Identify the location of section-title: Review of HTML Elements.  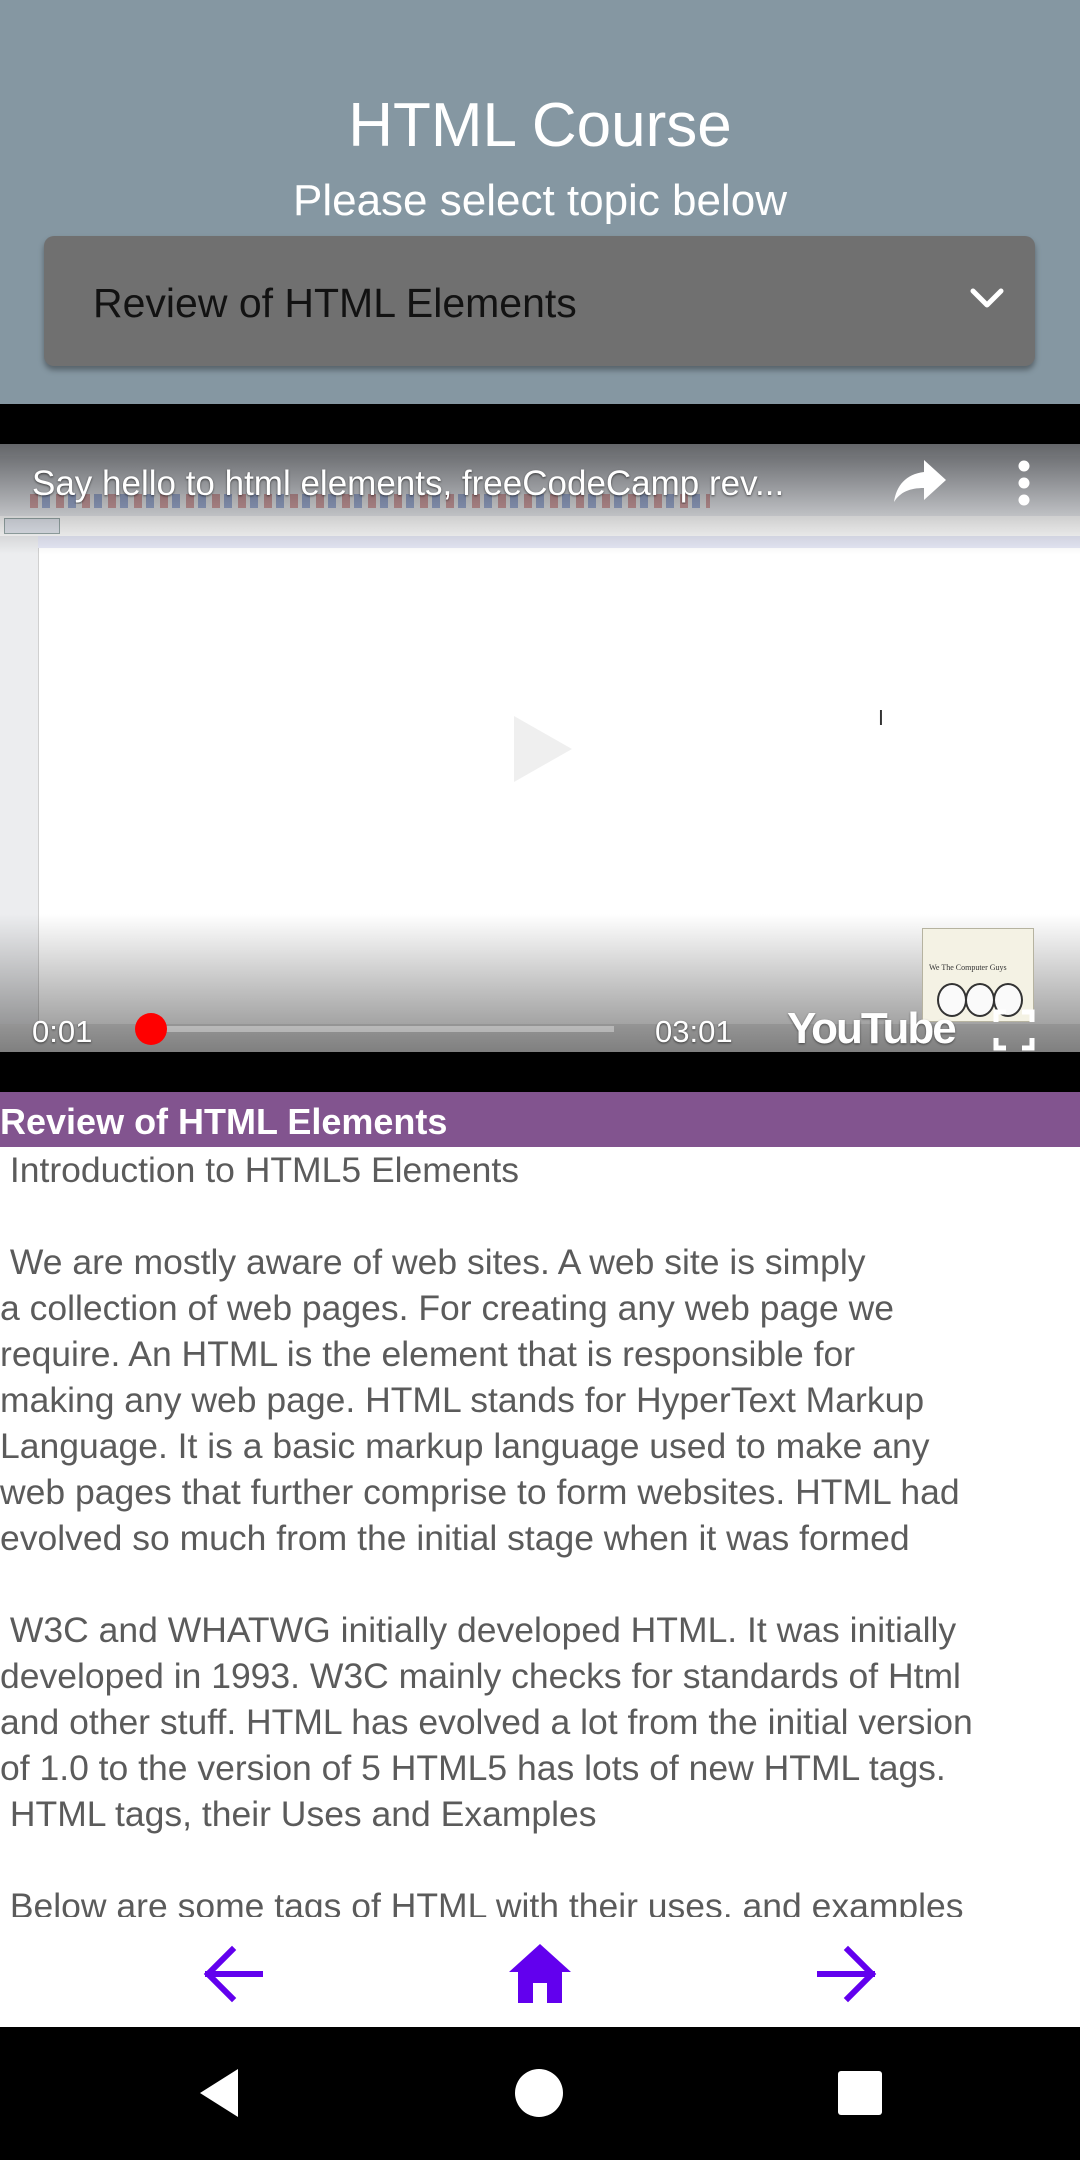
(224, 1121).